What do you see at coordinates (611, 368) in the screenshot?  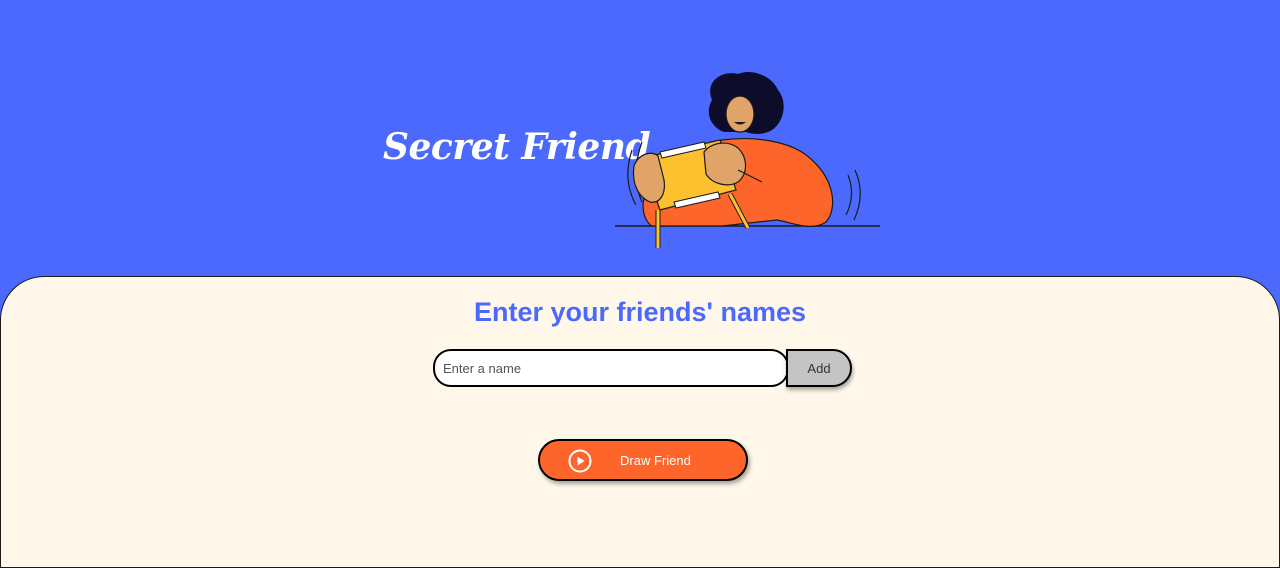 I see `name-input` at bounding box center [611, 368].